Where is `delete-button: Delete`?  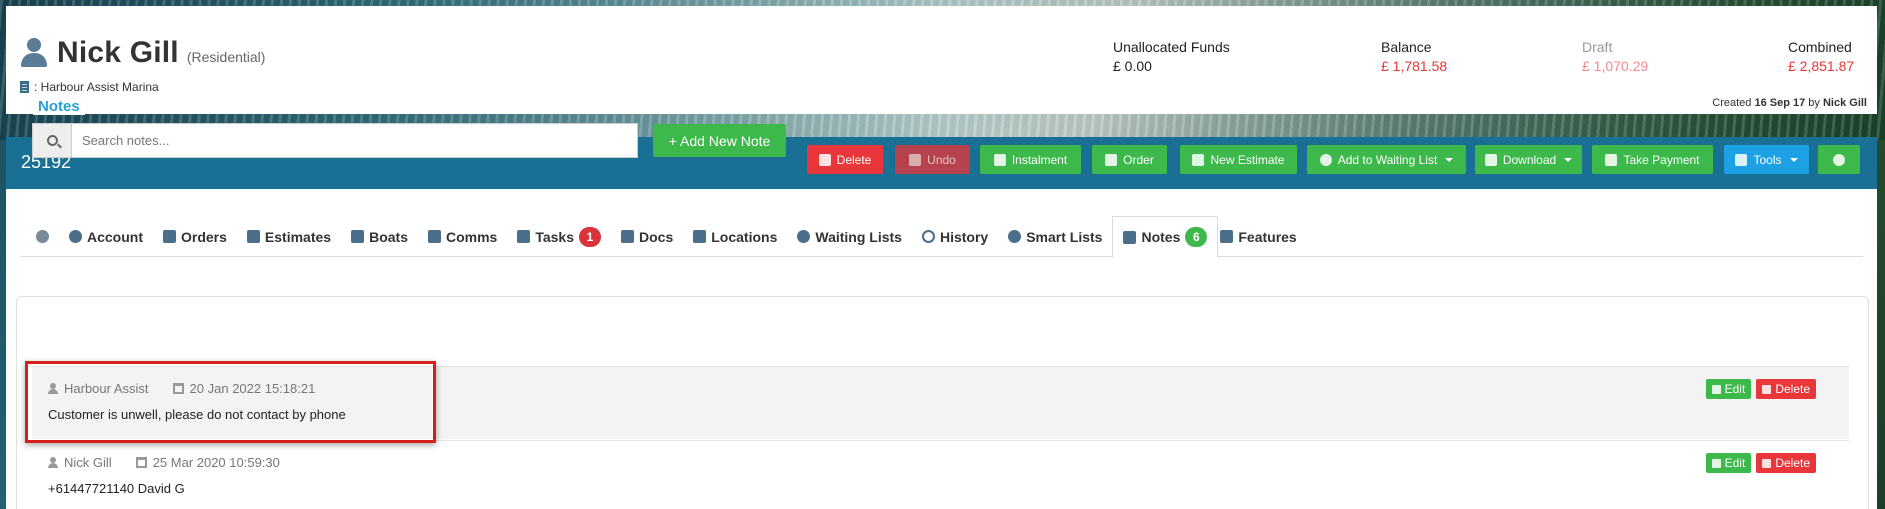 delete-button: Delete is located at coordinates (845, 159).